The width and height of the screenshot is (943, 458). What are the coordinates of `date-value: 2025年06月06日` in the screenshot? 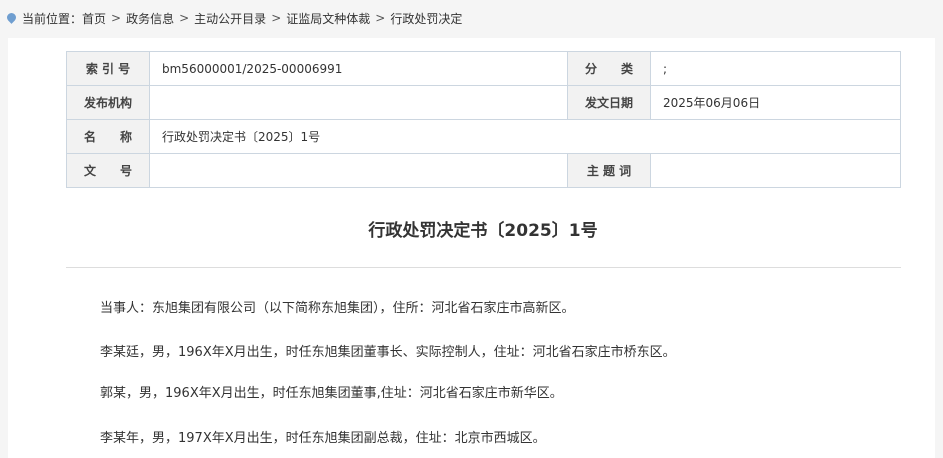 It's located at (775, 102).